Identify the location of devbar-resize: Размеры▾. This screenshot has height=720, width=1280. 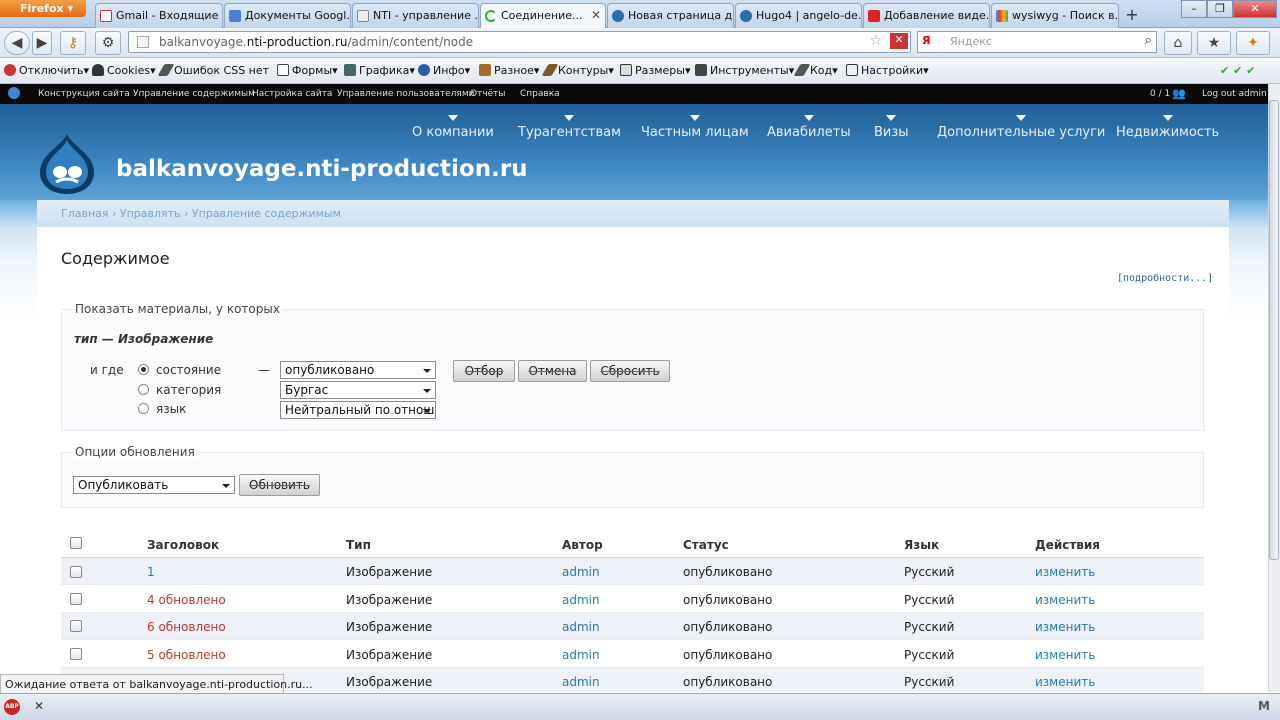
(655, 70).